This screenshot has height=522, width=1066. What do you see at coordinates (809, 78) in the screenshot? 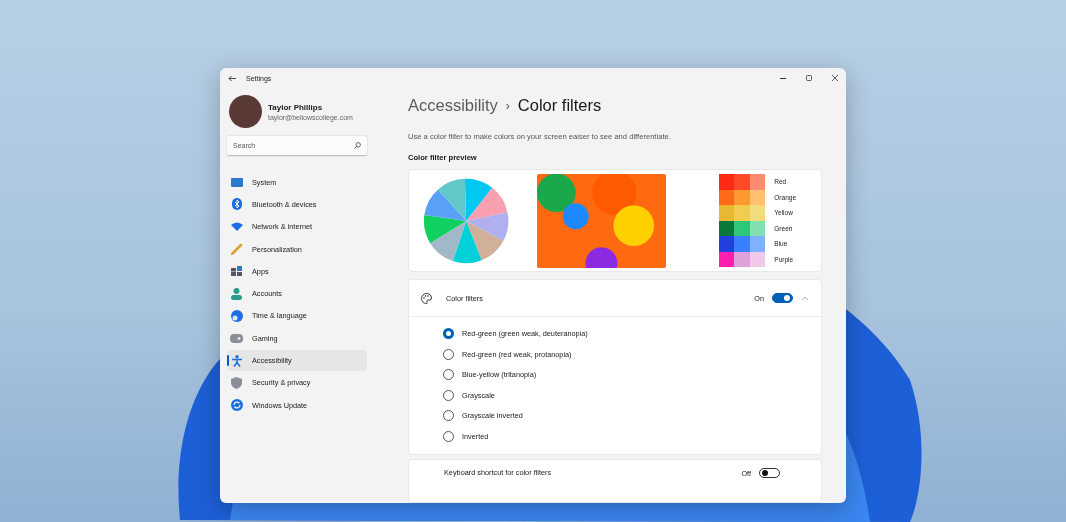
I see `maximize-icon` at bounding box center [809, 78].